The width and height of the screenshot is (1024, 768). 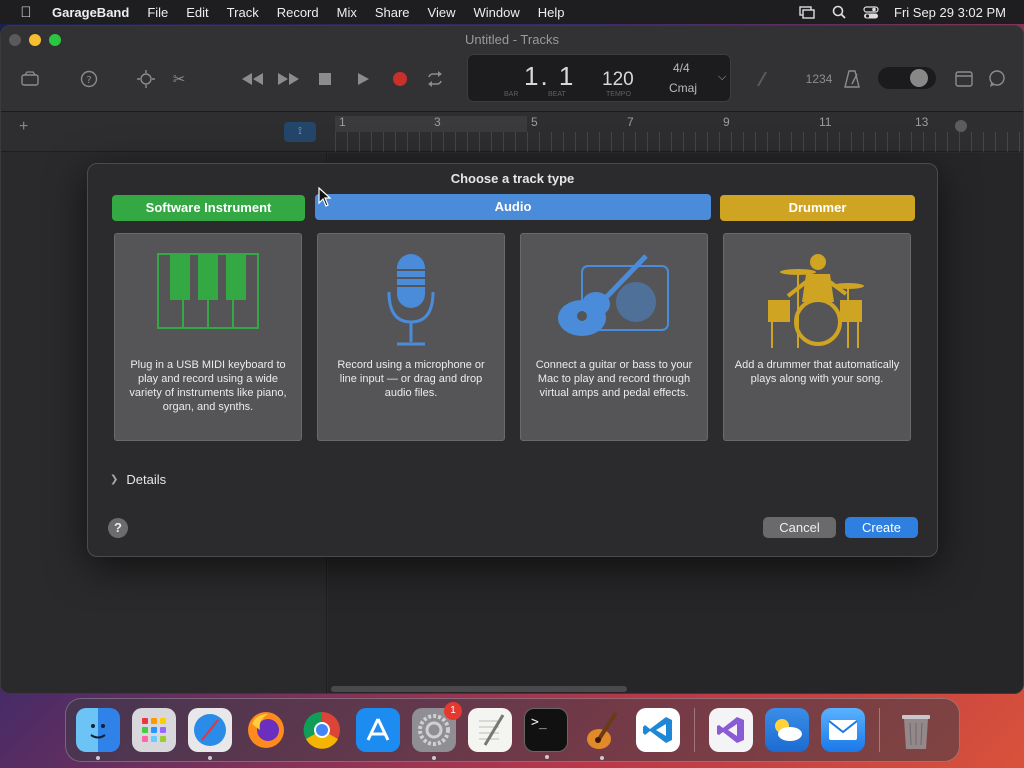 What do you see at coordinates (513, 207) in the screenshot?
I see `audio-tab: Audio` at bounding box center [513, 207].